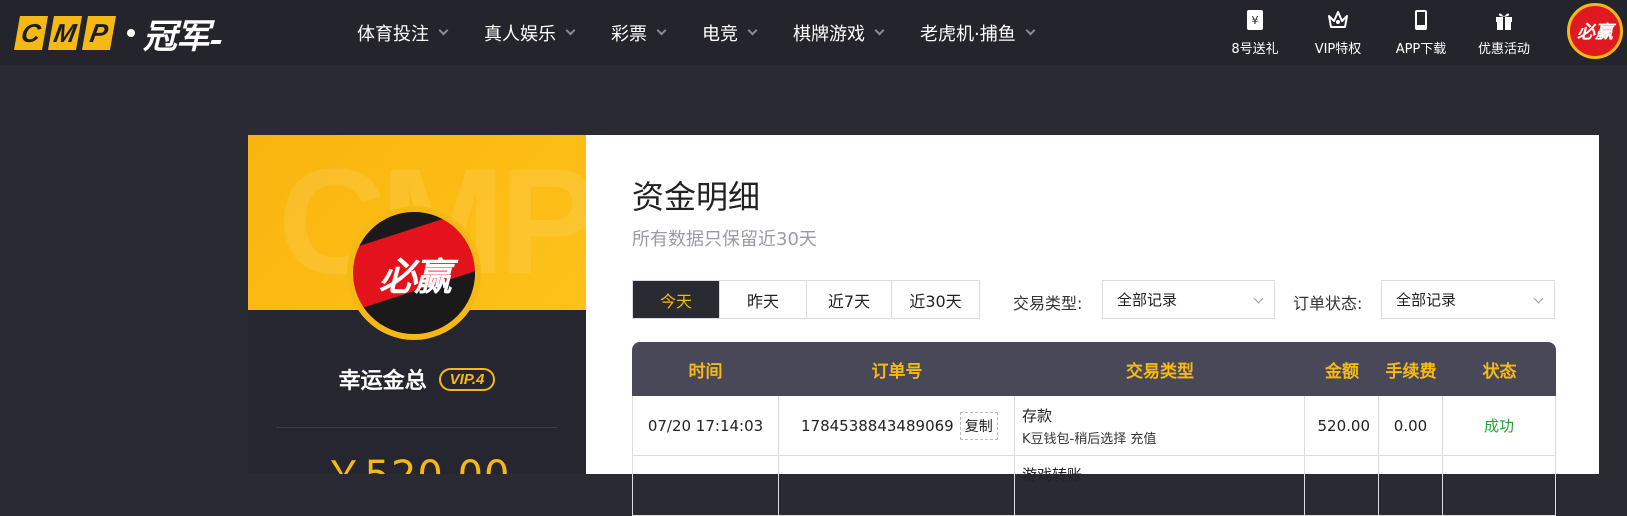  I want to click on page-subtitle: 所有数据只保留近30天, so click(724, 239).